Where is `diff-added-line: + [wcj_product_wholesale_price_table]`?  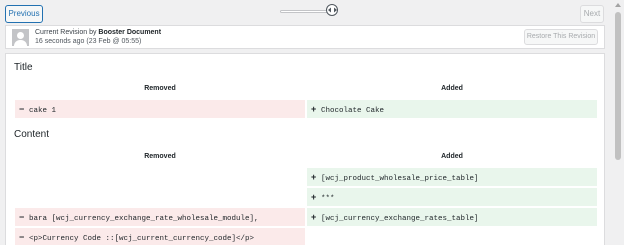 diff-added-line: + [wcj_product_wholesale_price_table] is located at coordinates (452, 177).